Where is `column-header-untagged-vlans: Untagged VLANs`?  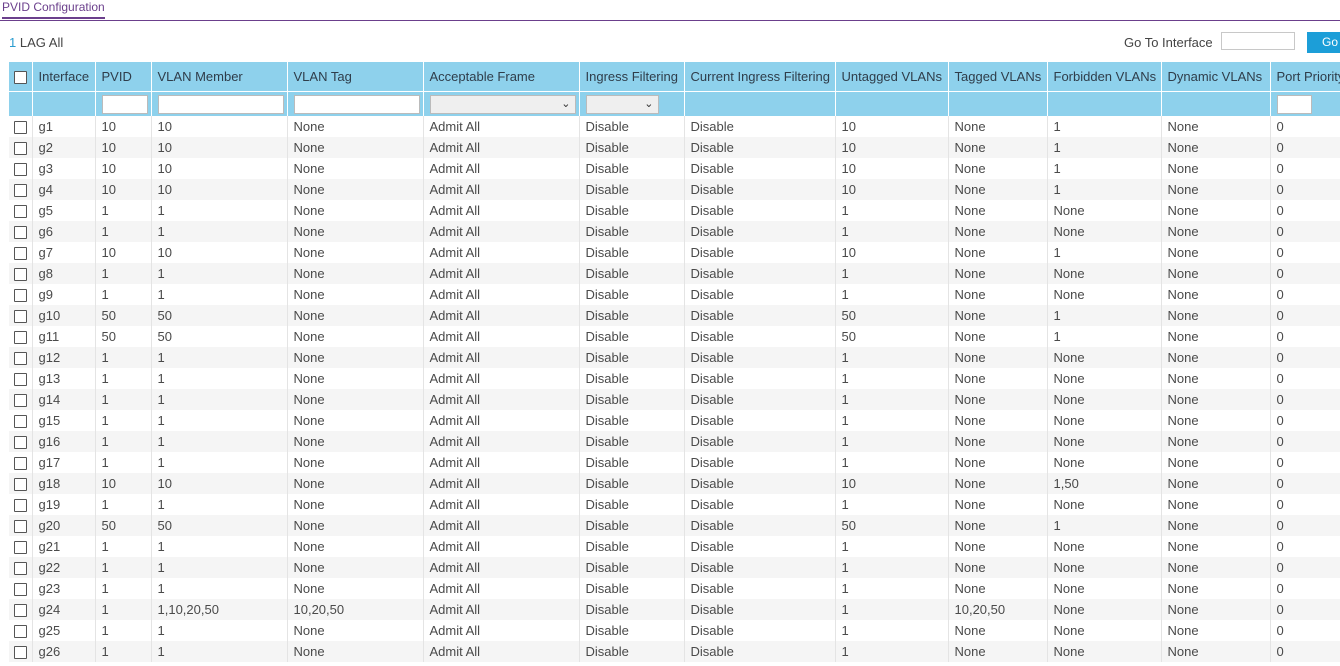 column-header-untagged-vlans: Untagged VLANs is located at coordinates (892, 76).